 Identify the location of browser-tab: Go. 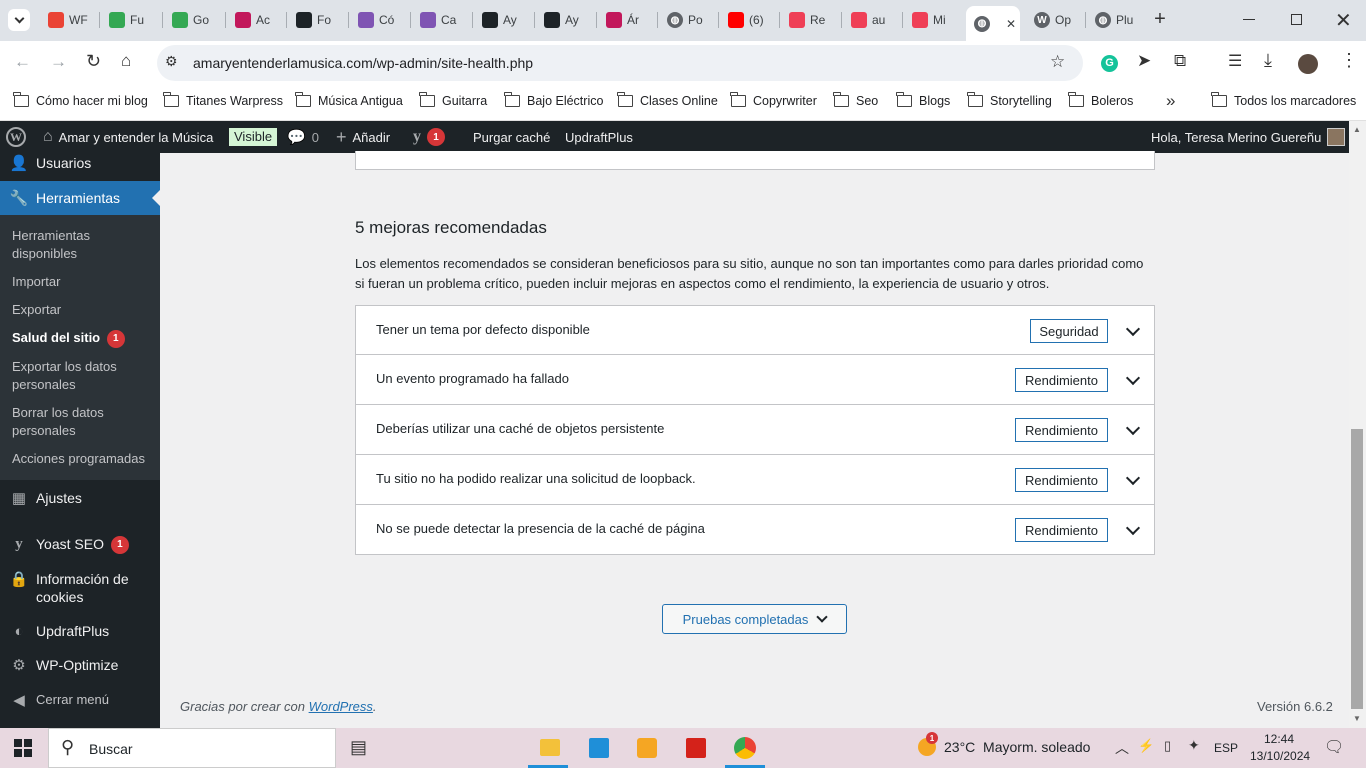
(193, 20).